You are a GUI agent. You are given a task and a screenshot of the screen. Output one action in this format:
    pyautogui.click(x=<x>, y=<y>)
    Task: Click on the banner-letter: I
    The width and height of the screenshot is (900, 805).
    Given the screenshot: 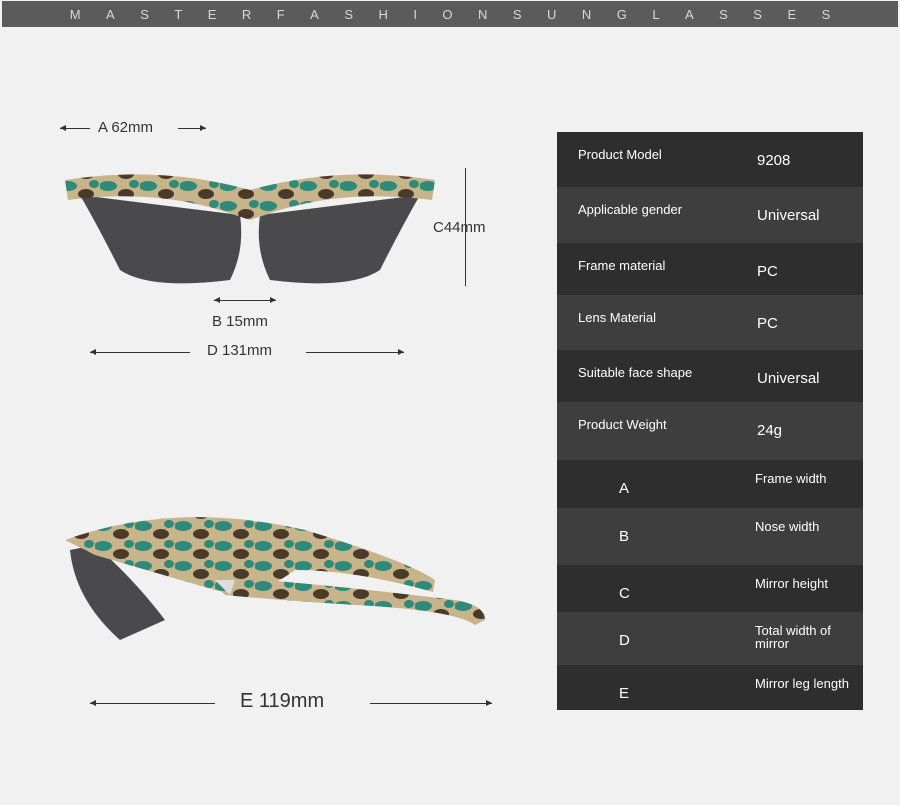 What is the action you would take?
    pyautogui.click(x=415, y=14)
    